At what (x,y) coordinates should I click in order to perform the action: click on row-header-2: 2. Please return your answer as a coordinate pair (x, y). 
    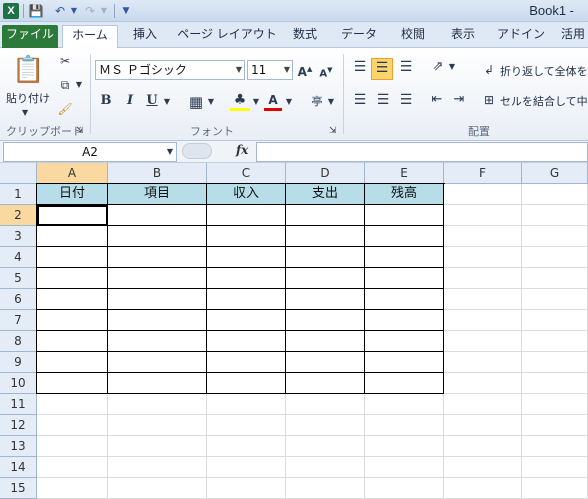
    Looking at the image, I should click on (18, 215).